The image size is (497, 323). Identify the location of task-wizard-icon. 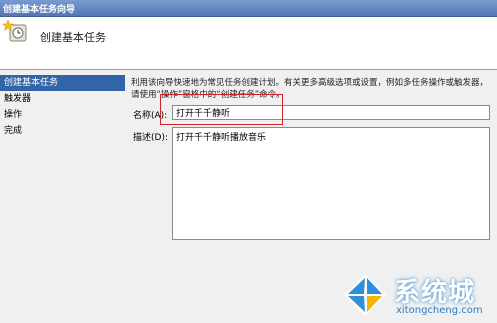
(14, 31).